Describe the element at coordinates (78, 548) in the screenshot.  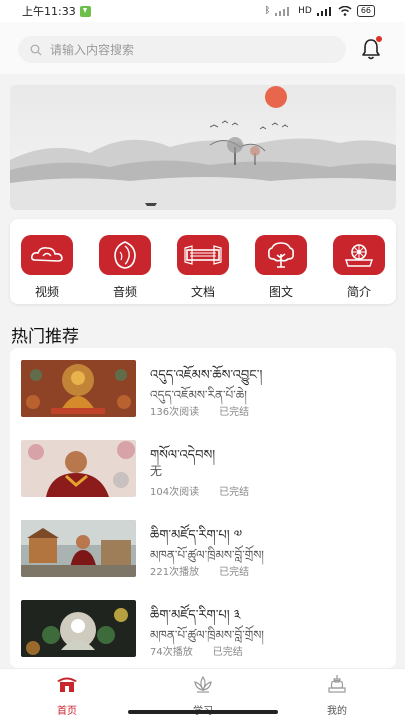
I see `thumbnail-monk-video` at that location.